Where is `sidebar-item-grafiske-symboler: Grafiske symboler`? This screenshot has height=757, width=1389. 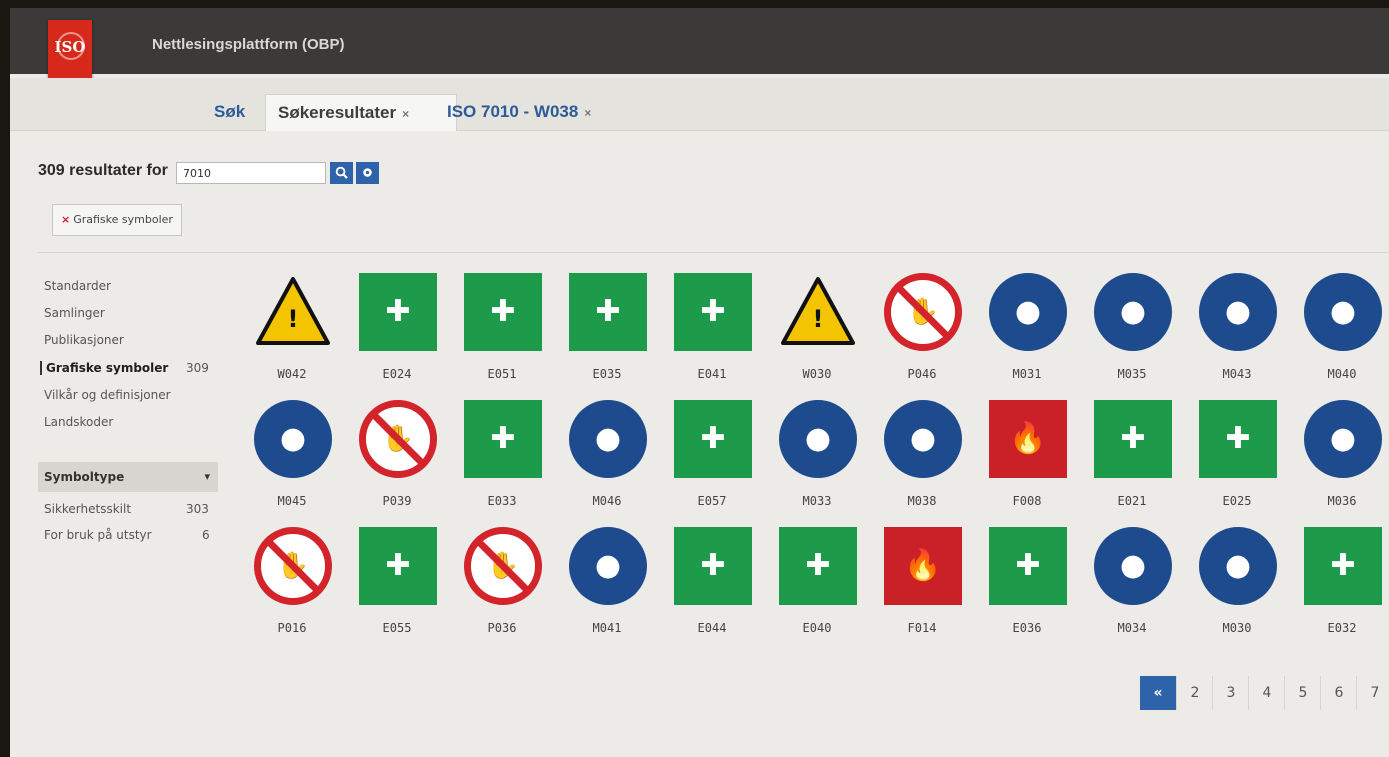
sidebar-item-grafiske-symboler: Grafiske symboler is located at coordinates (104, 368).